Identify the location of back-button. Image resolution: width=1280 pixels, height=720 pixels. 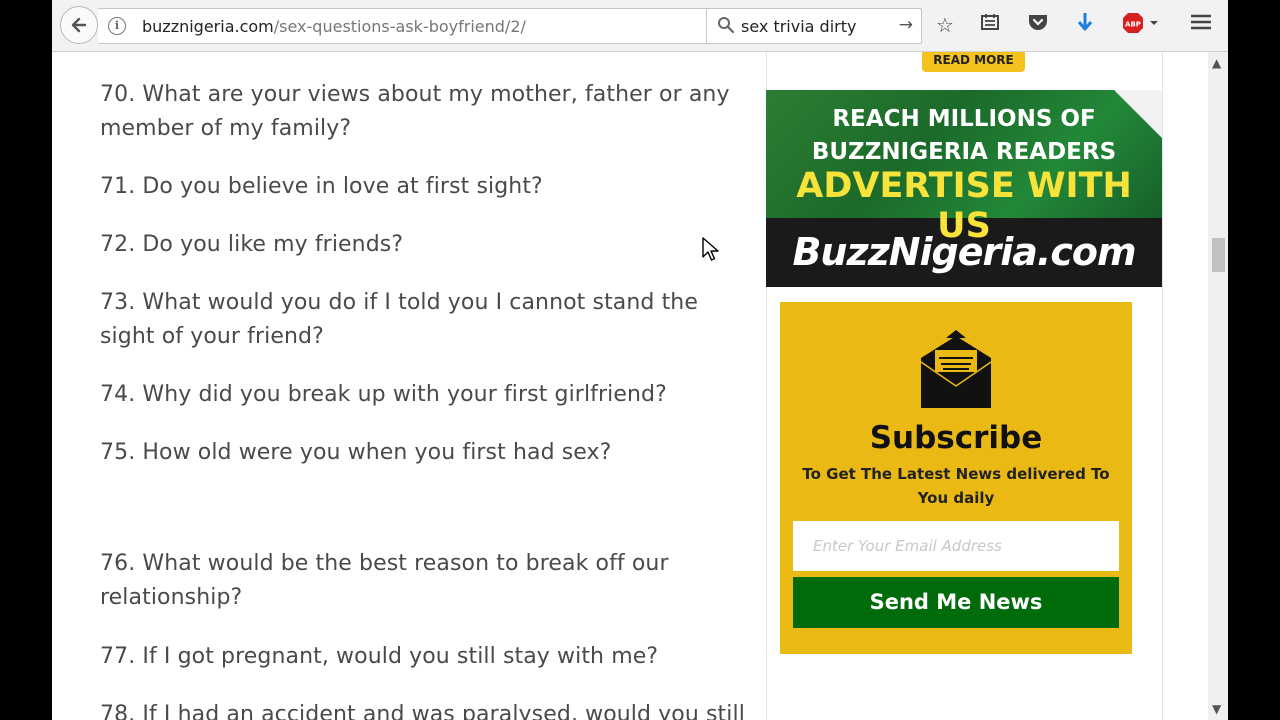
(79, 25).